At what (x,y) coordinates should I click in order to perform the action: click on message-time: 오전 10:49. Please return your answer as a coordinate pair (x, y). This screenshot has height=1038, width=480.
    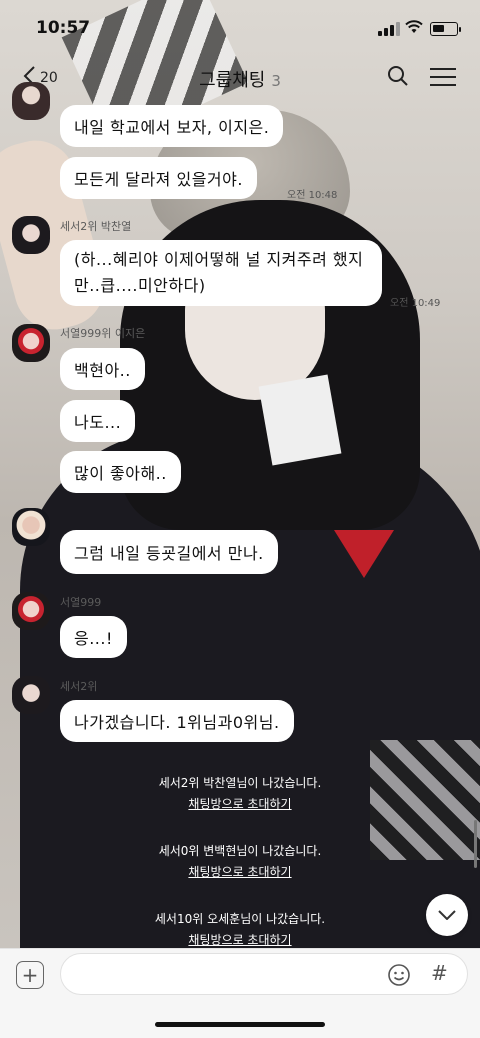
    Looking at the image, I should click on (415, 303).